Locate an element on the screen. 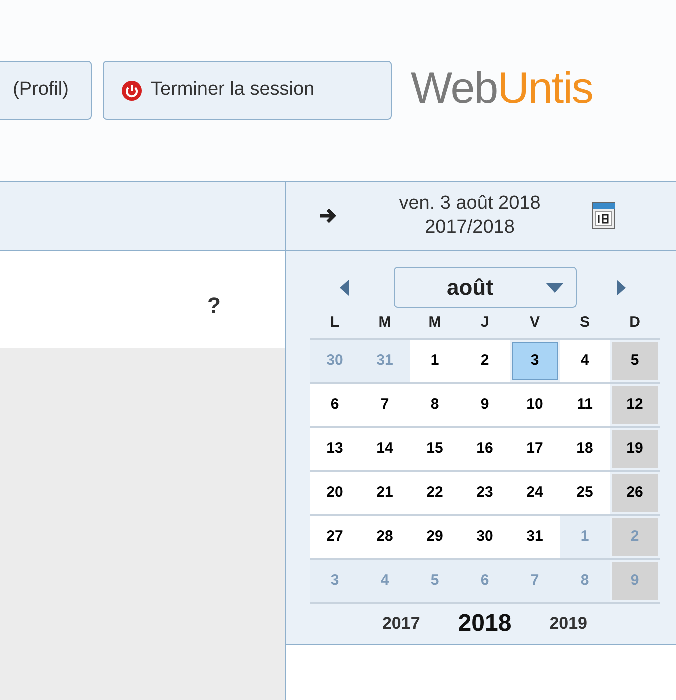 Image resolution: width=676 pixels, height=700 pixels. year-link: 2017 is located at coordinates (401, 624).